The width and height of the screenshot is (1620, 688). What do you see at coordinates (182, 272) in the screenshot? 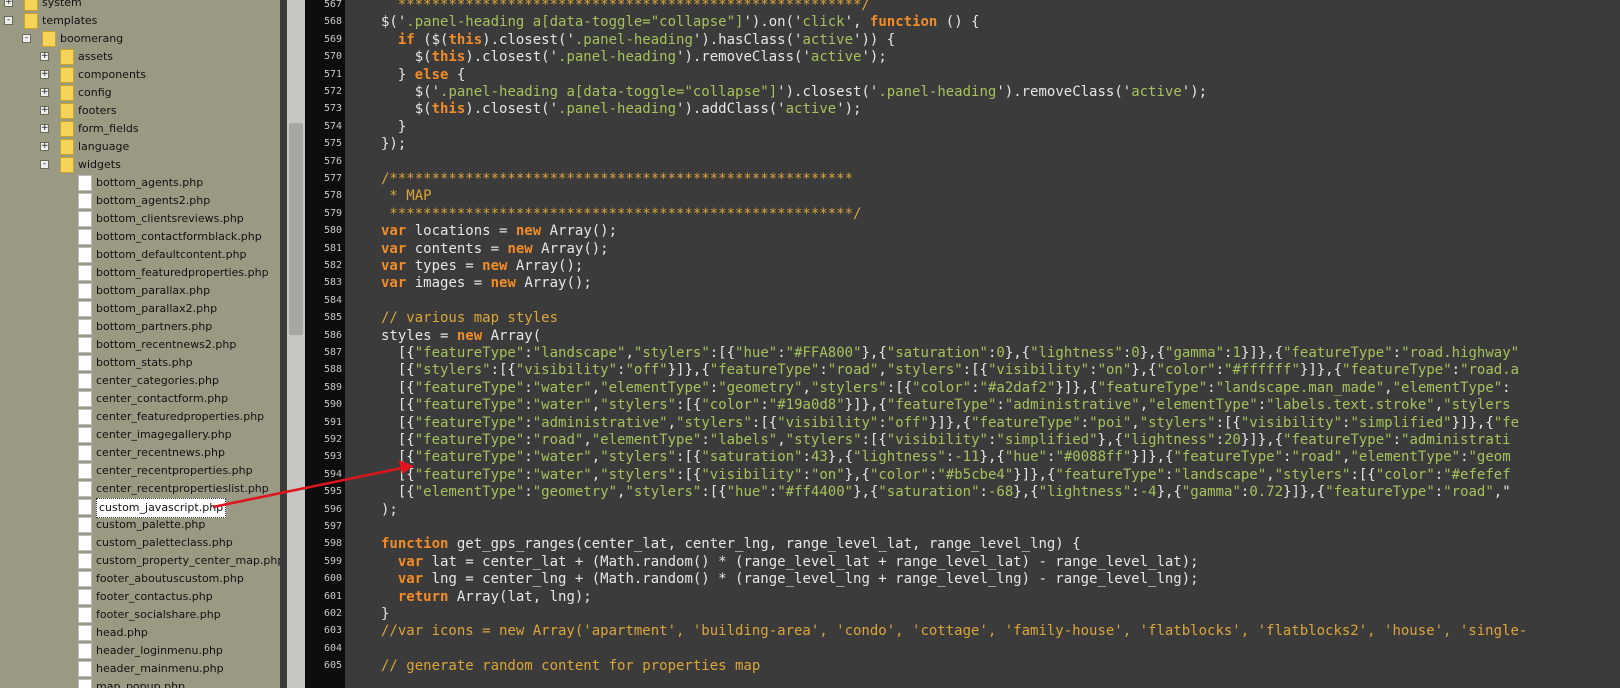
I see `tree-item-label: bottom_featuredproperties.php` at bounding box center [182, 272].